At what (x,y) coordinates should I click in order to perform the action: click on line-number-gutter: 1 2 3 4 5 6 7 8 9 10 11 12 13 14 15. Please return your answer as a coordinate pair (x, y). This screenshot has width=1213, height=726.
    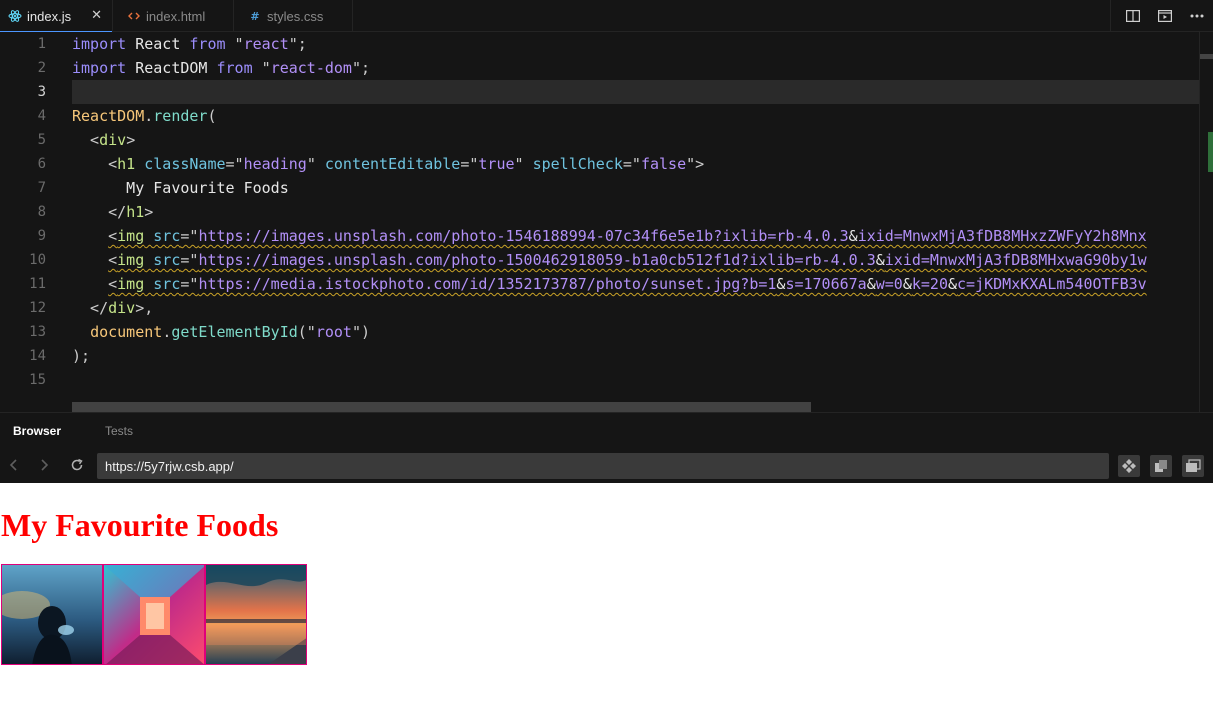
    Looking at the image, I should click on (30, 222).